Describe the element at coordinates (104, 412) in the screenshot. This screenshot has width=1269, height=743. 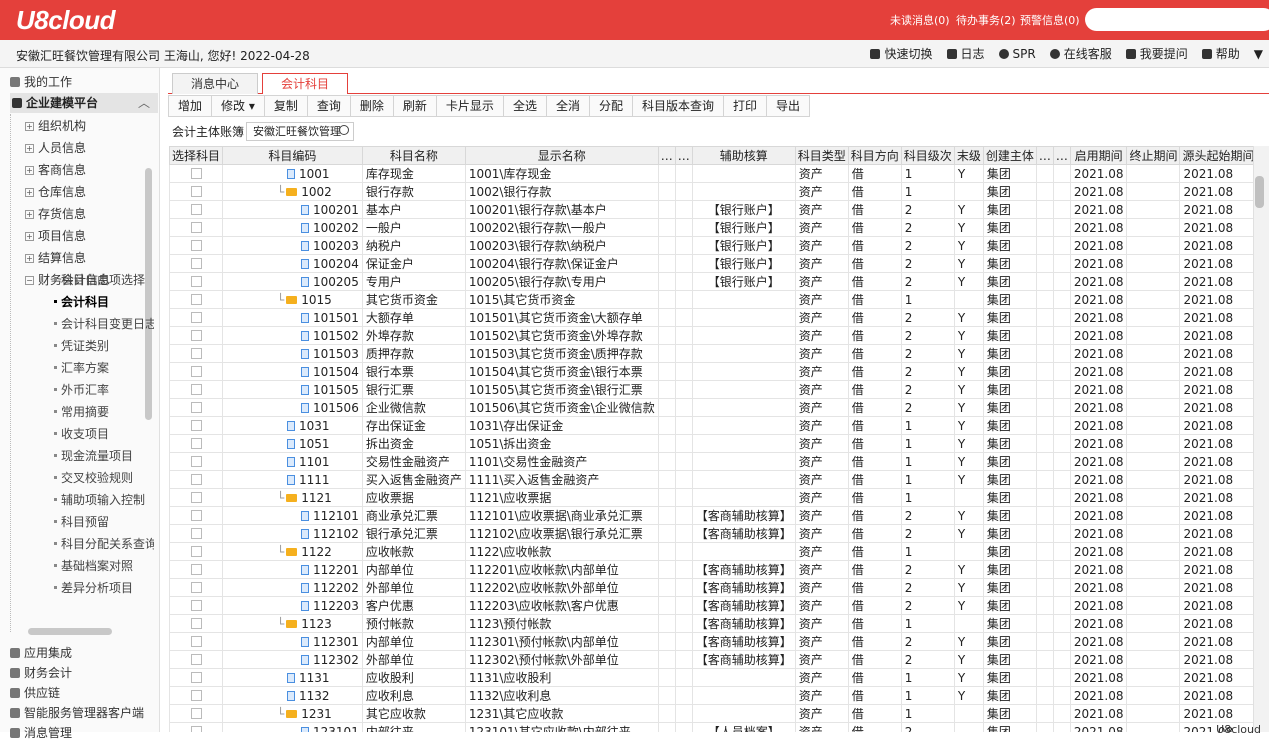
I see `sidebar-leaf: 常用摘要` at that location.